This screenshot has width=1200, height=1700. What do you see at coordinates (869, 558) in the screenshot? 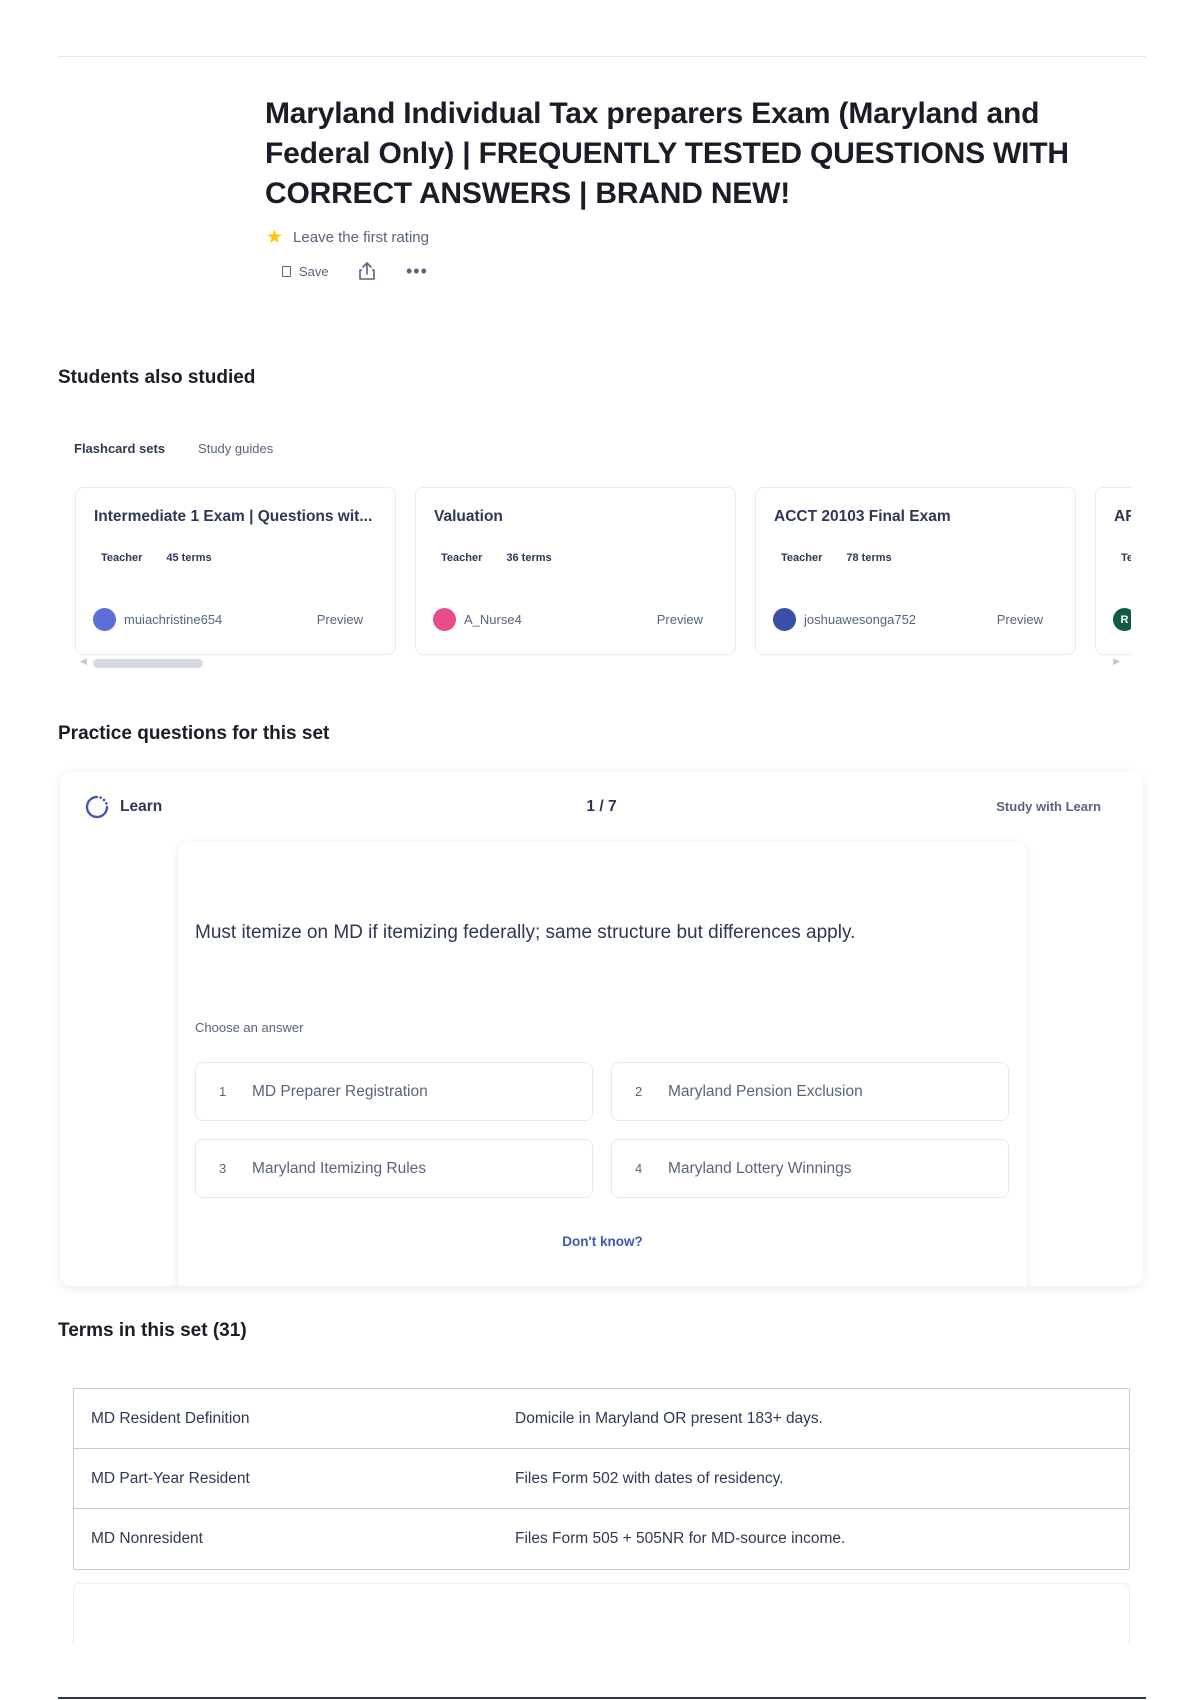
I see `card-term-count: 78 terms` at bounding box center [869, 558].